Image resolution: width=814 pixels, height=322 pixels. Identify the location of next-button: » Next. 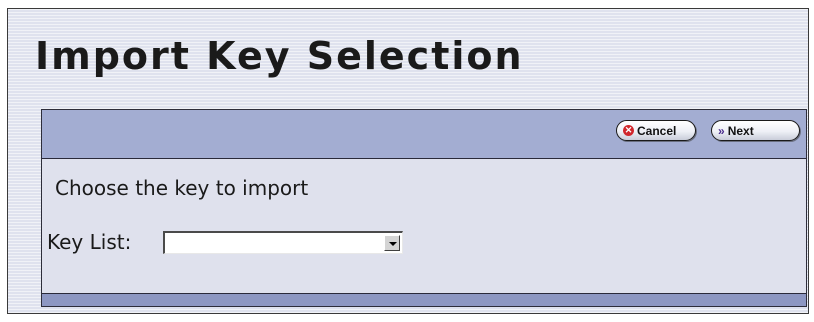
(755, 130).